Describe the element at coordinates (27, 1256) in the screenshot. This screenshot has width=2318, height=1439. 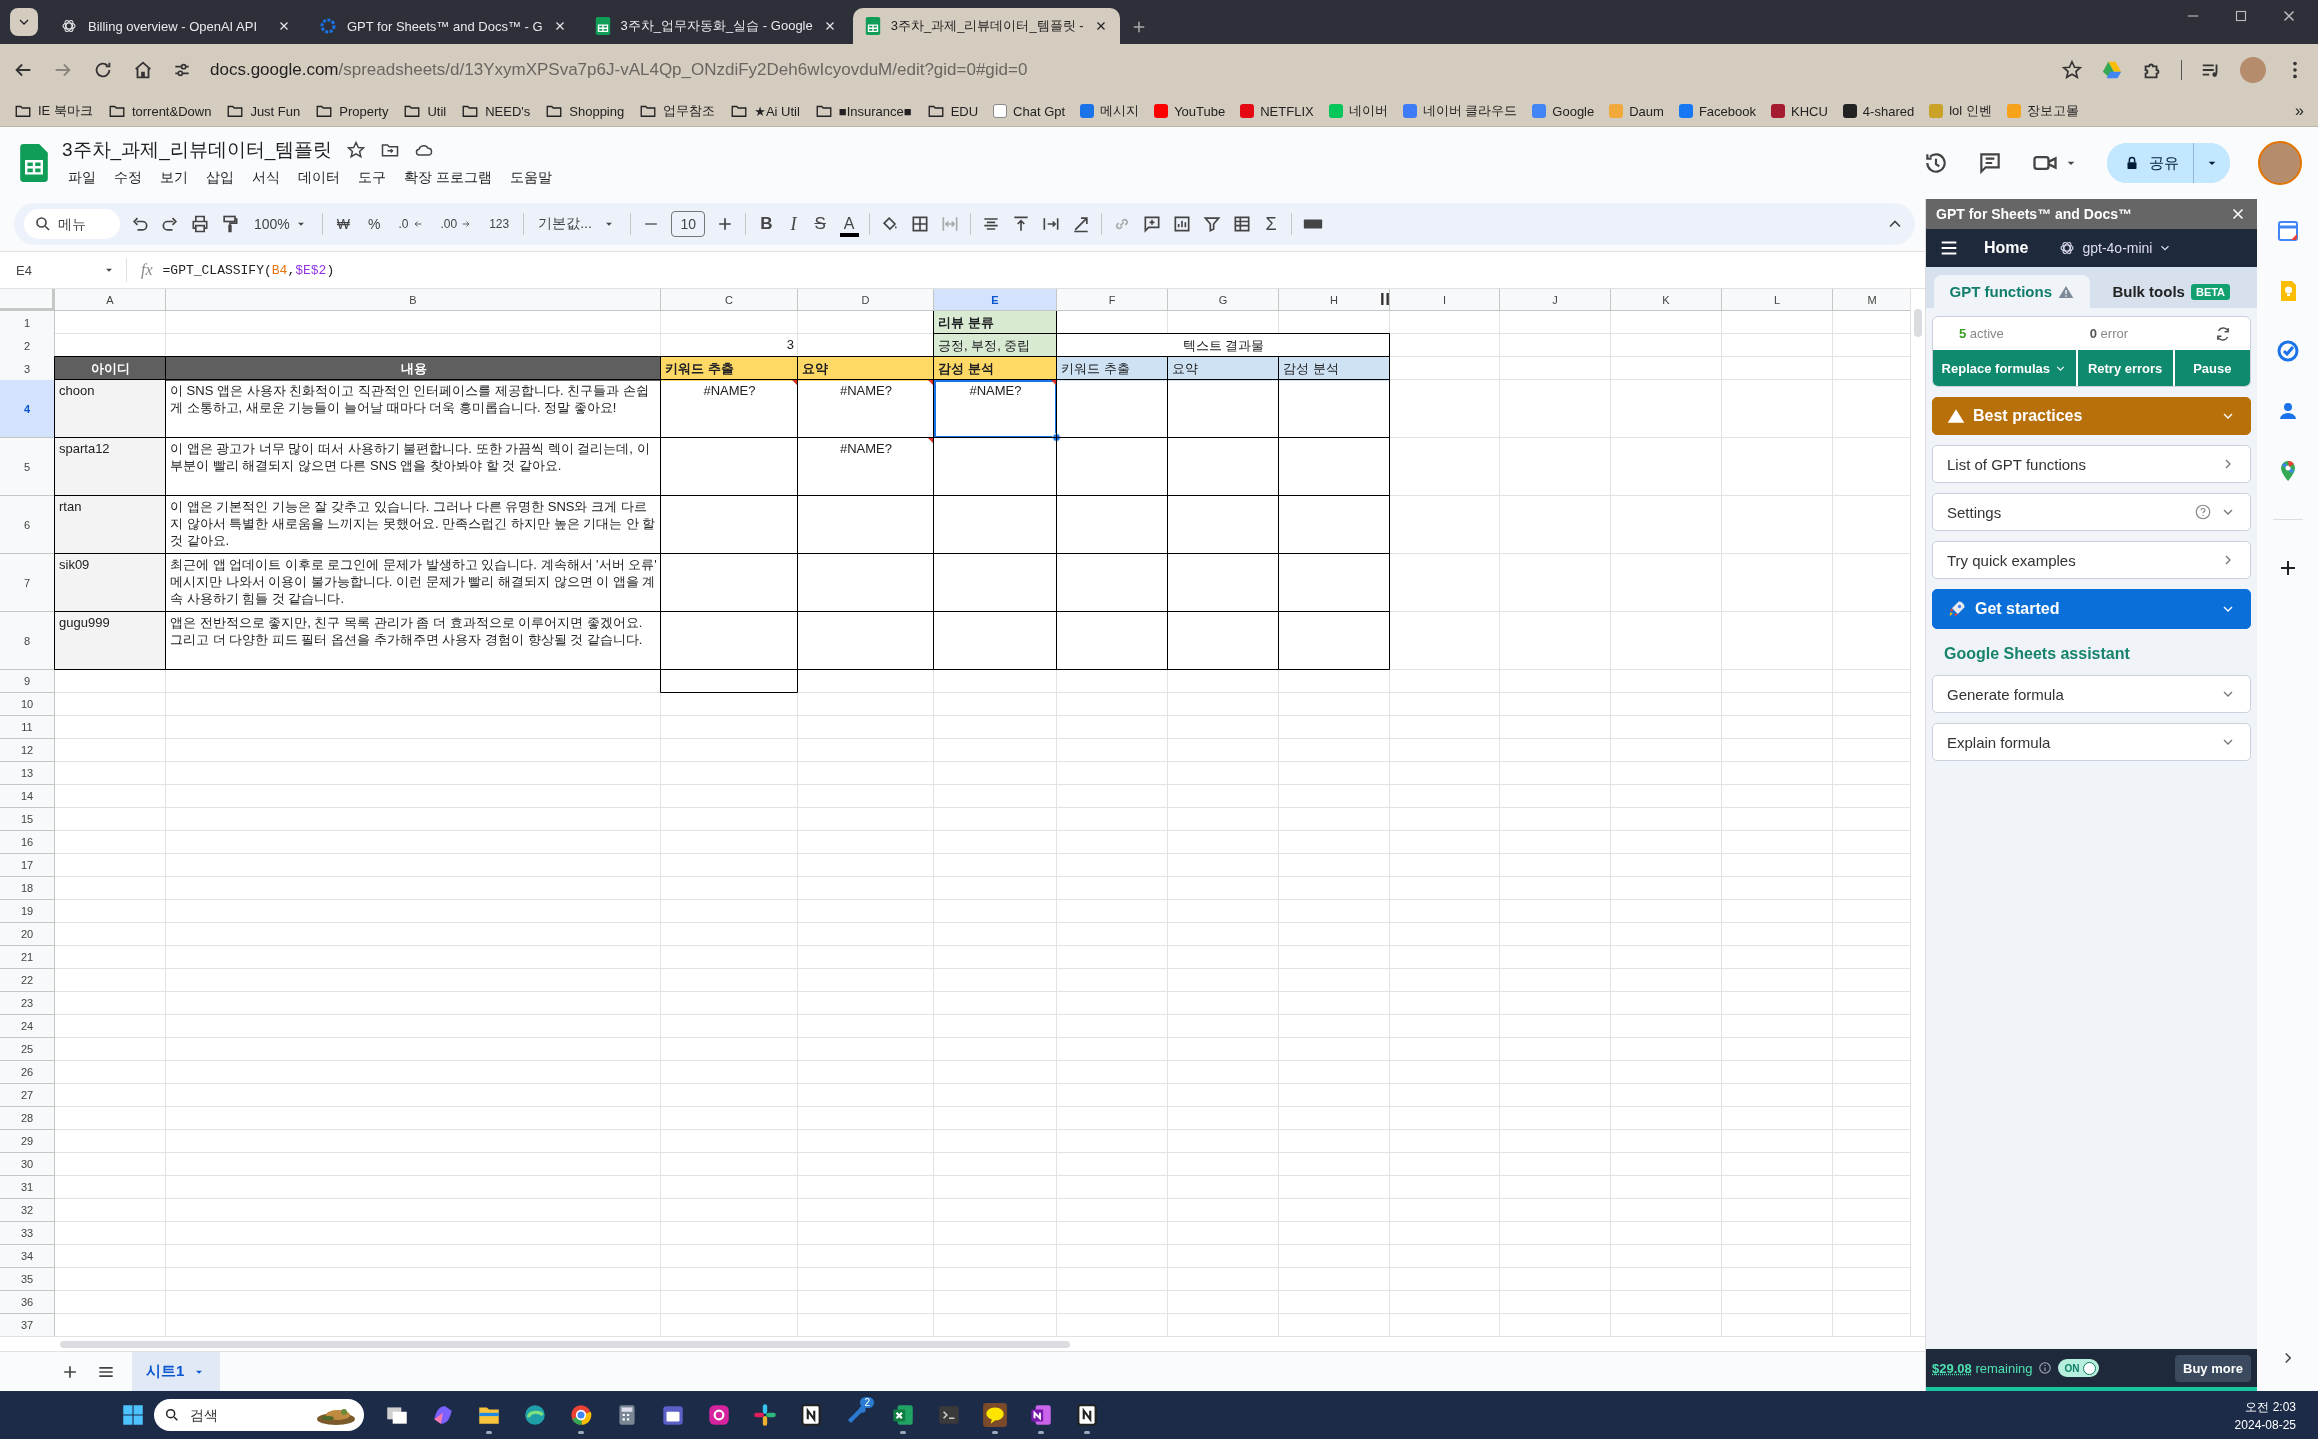
I see `row-number: 34` at that location.